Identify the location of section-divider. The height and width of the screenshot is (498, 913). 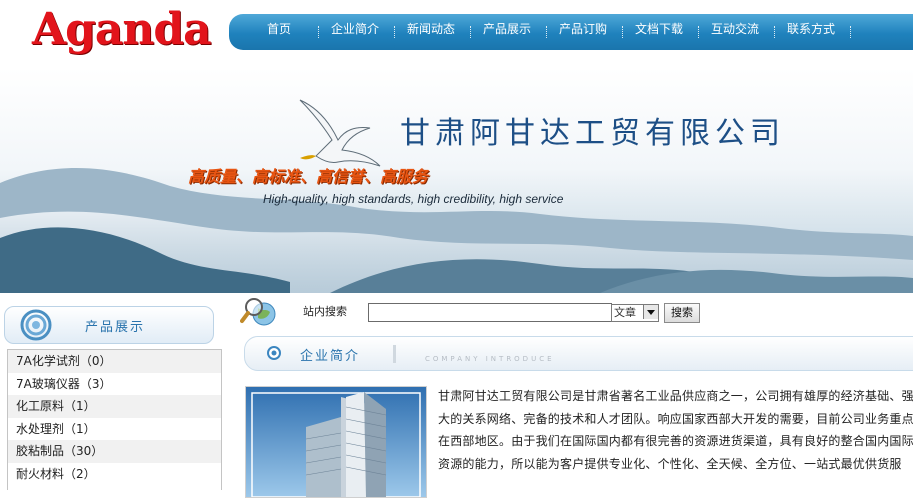
(394, 354).